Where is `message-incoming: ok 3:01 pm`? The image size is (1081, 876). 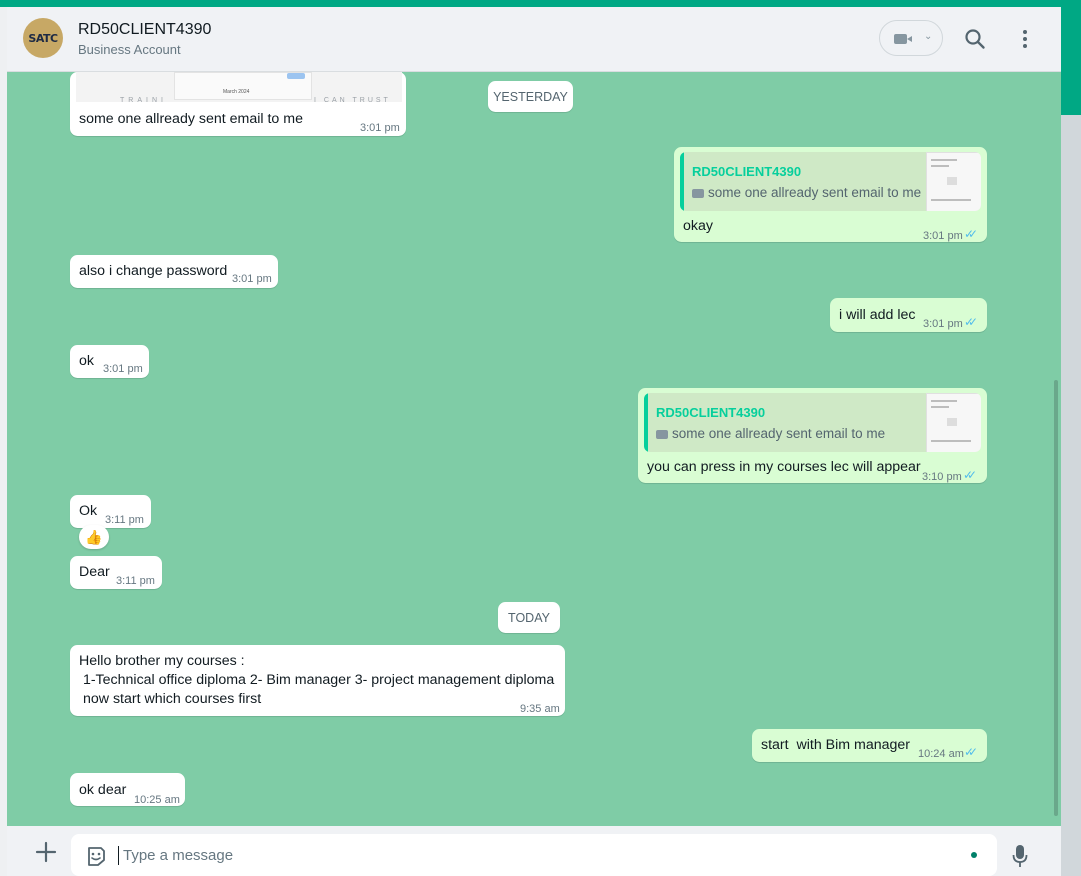
message-incoming: ok 3:01 pm is located at coordinates (109, 361).